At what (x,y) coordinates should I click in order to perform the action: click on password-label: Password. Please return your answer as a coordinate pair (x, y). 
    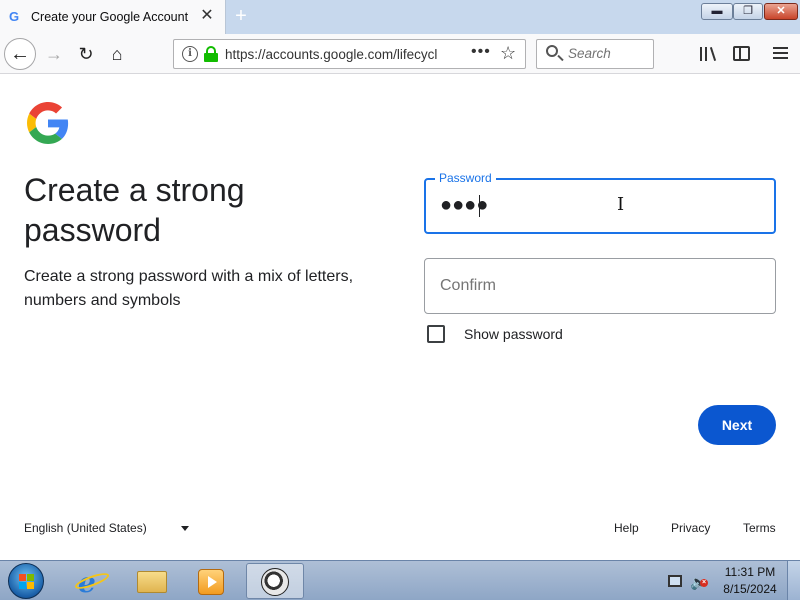
    Looking at the image, I should click on (465, 178).